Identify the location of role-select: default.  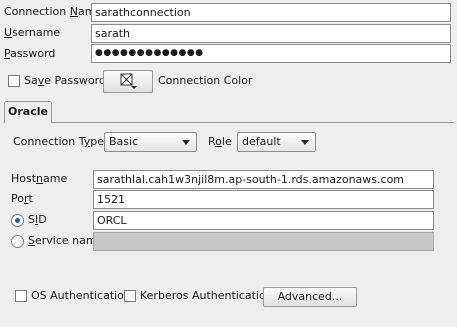
(276, 142).